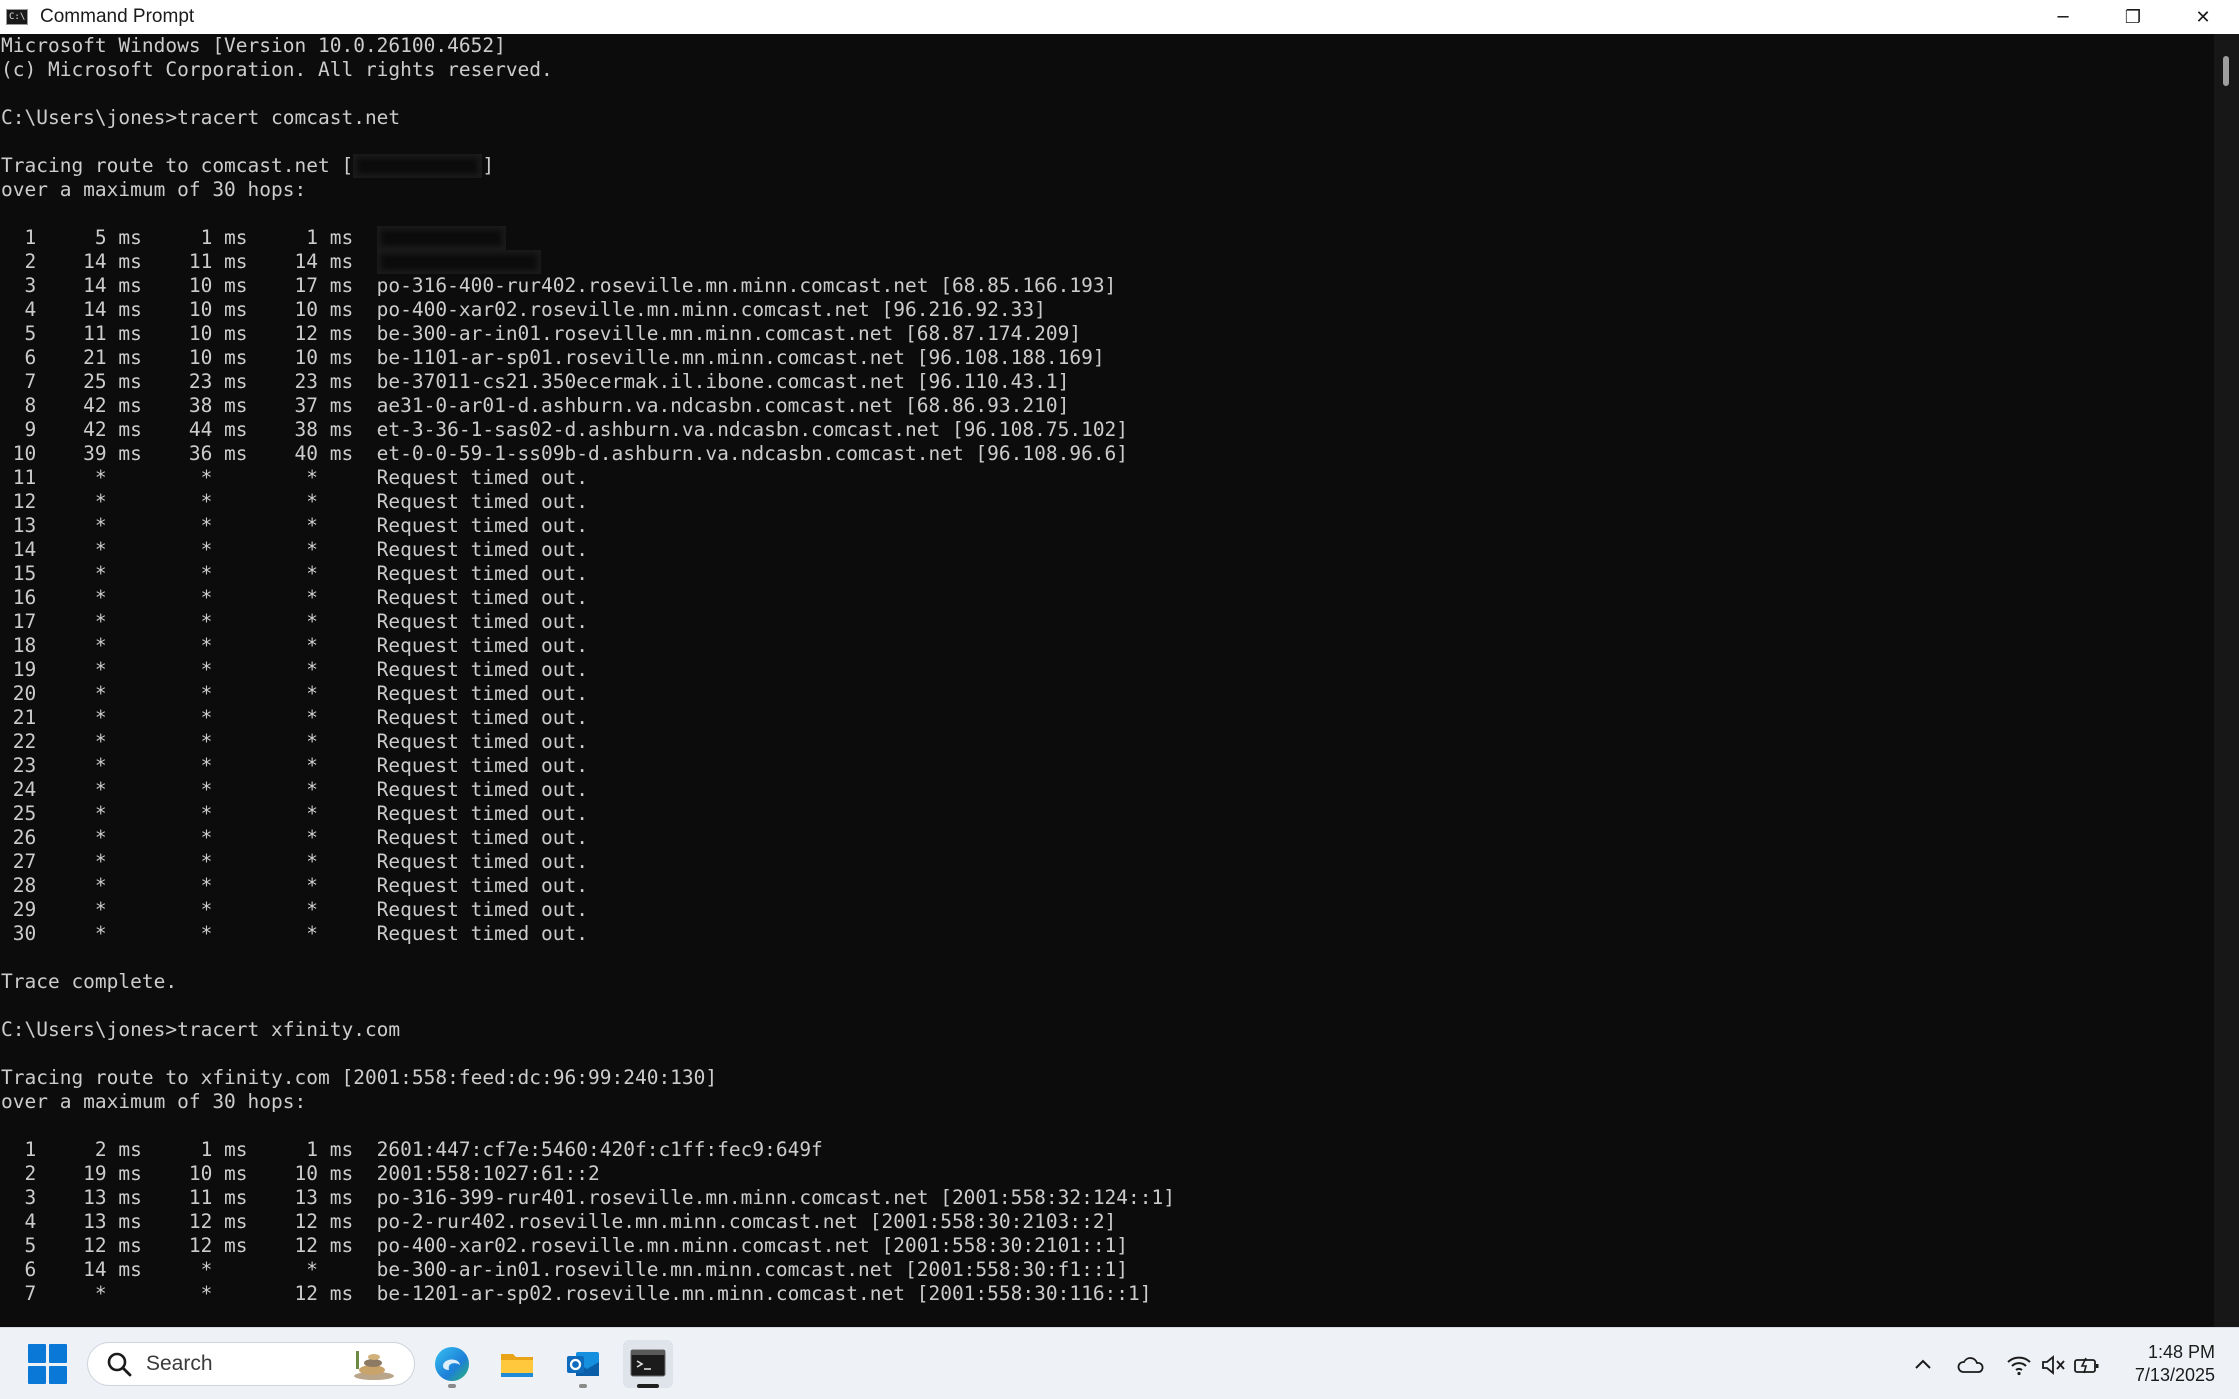 The image size is (2239, 1399). I want to click on console-line: 1 5 ms 1 ms 1 ms 192.168.1.1, so click(1107, 238).